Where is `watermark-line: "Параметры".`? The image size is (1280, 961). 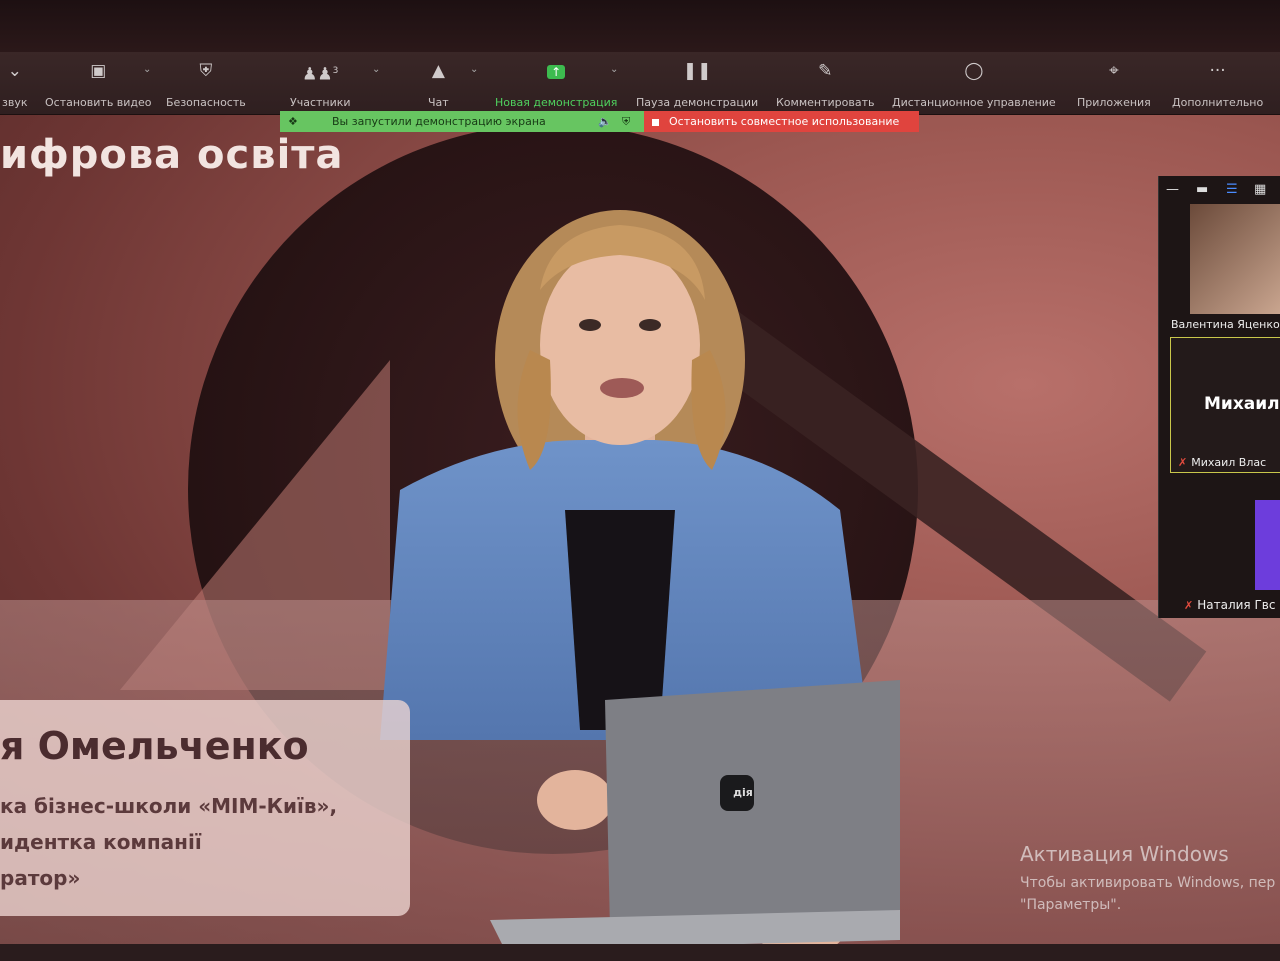
watermark-line: "Параметры". is located at coordinates (1071, 905).